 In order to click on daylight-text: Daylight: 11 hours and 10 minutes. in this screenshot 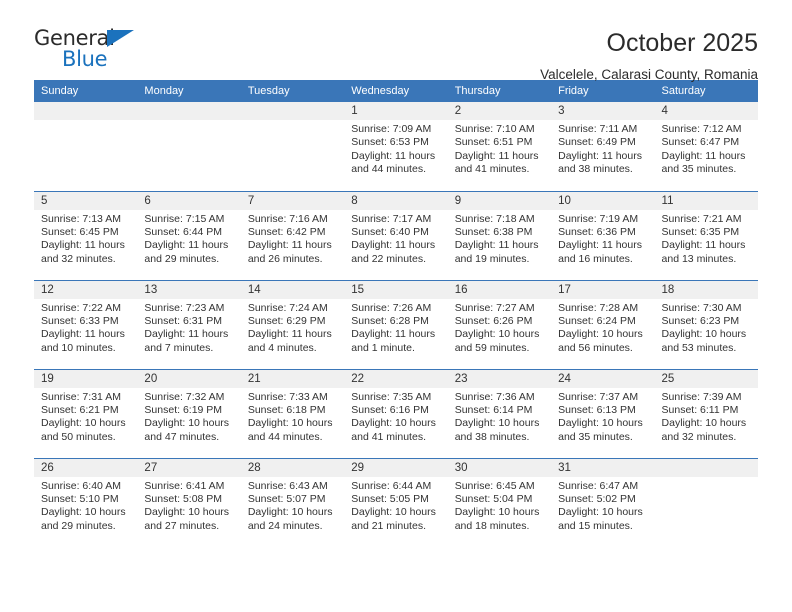, I will do `click(83, 341)`.